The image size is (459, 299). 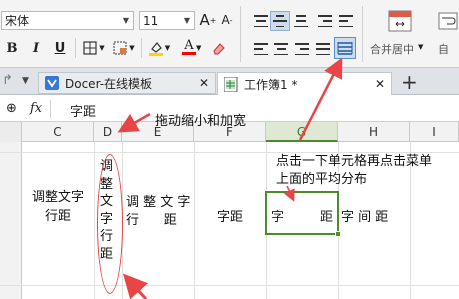 I want to click on arrow-to-distribute-button, so click(x=320, y=99).